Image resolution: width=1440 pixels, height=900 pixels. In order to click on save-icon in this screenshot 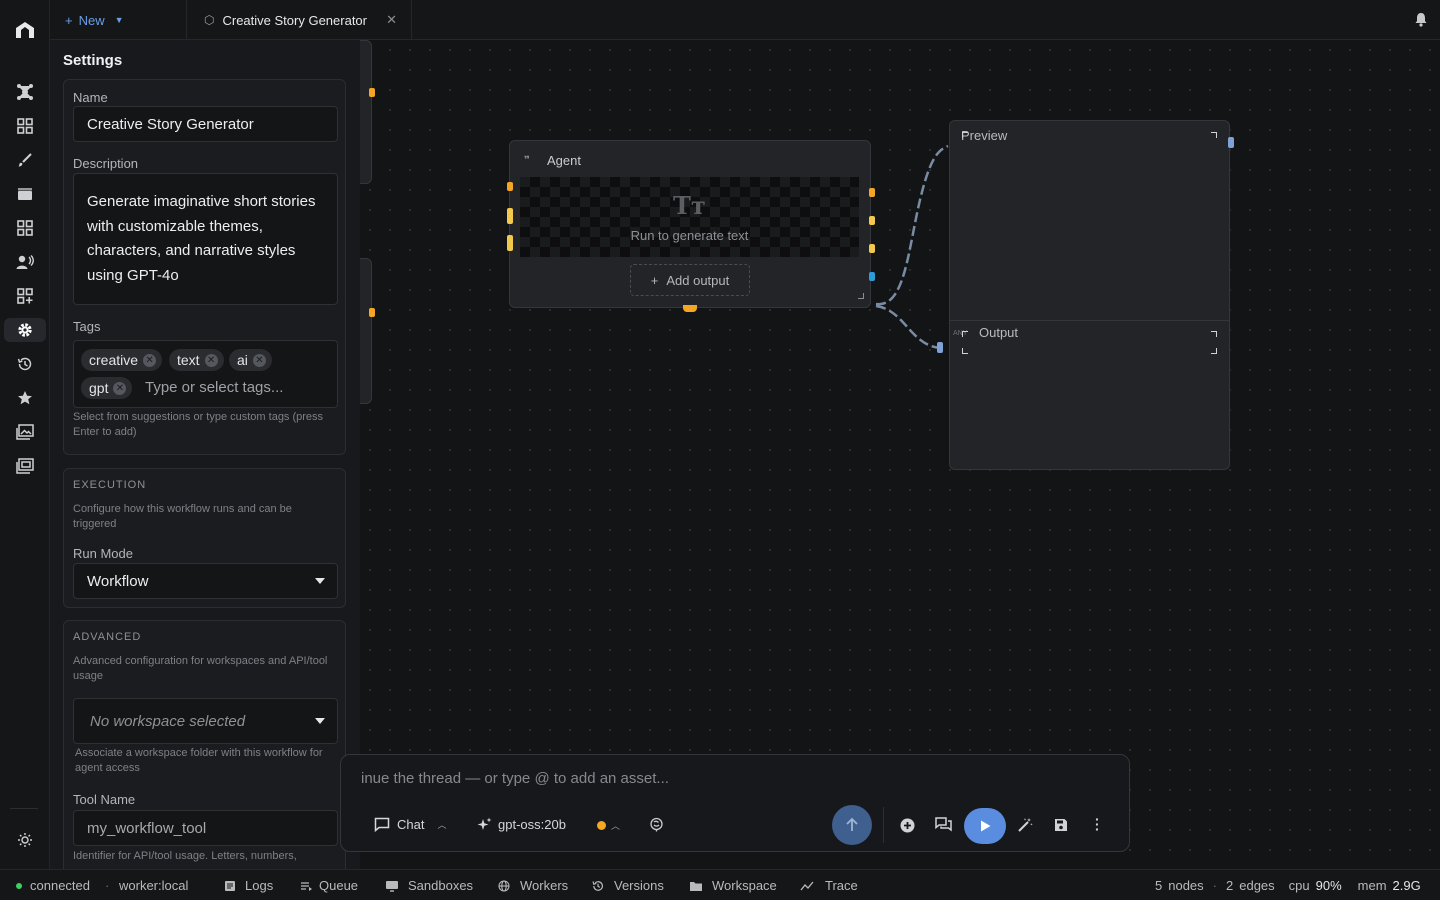, I will do `click(1061, 825)`.